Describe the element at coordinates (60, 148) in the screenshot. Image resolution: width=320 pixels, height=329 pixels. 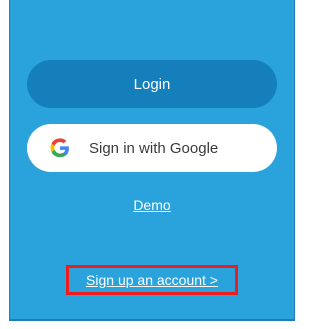
I see `google-g-icon` at that location.